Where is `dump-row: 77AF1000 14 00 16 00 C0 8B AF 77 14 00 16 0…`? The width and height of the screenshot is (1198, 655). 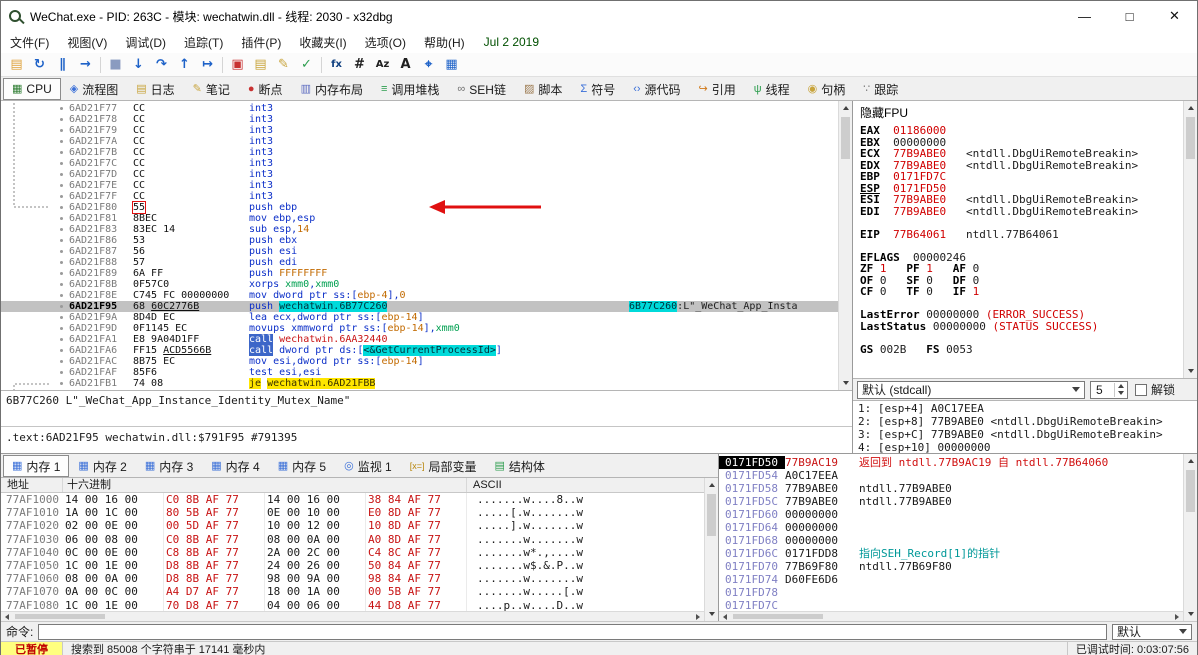
dump-row: 77AF1000 14 00 16 00 C0 8B AF 77 14 00 16 0… is located at coordinates (352, 500).